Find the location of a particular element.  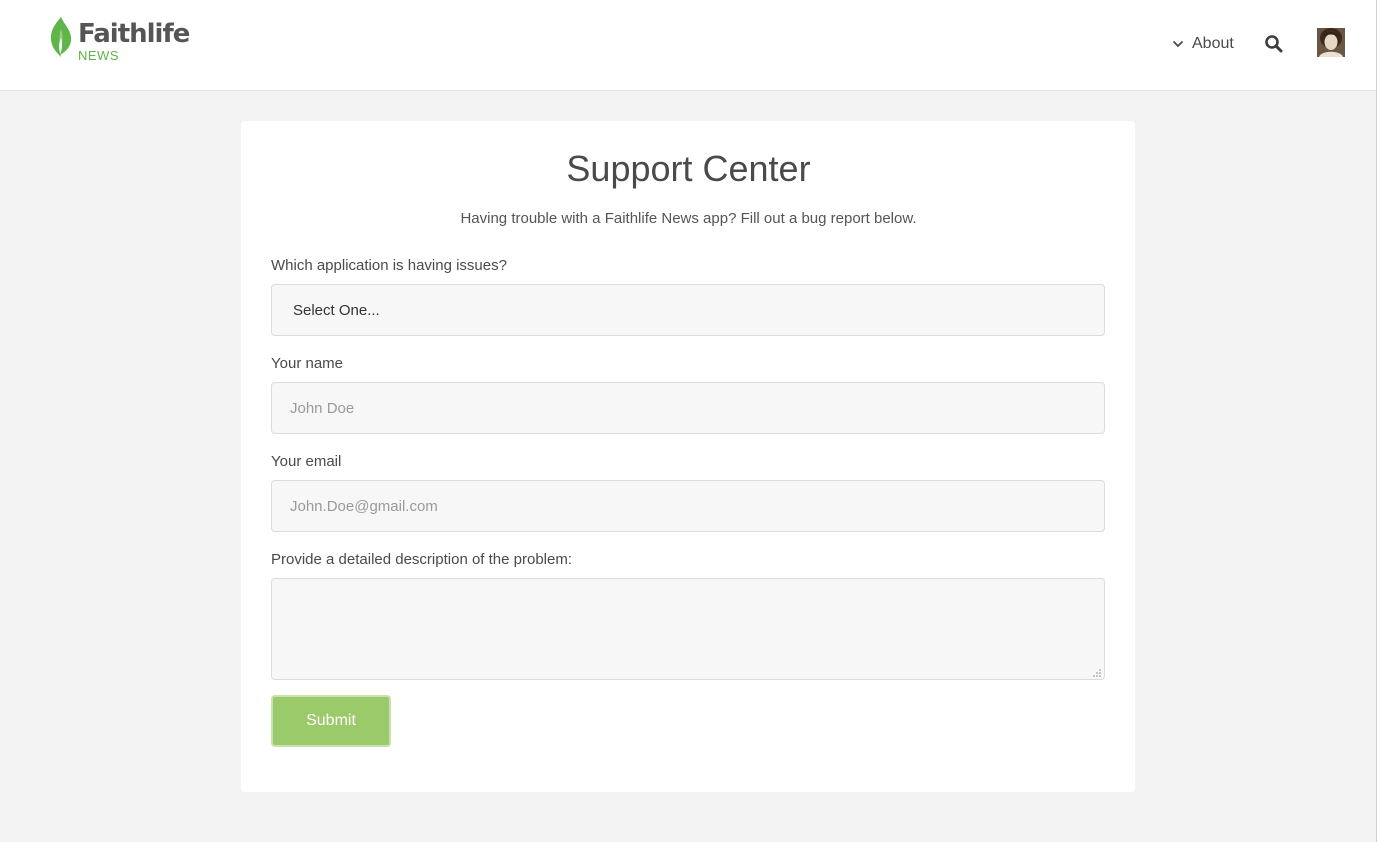

avatar-photo-icon is located at coordinates (1331, 42).